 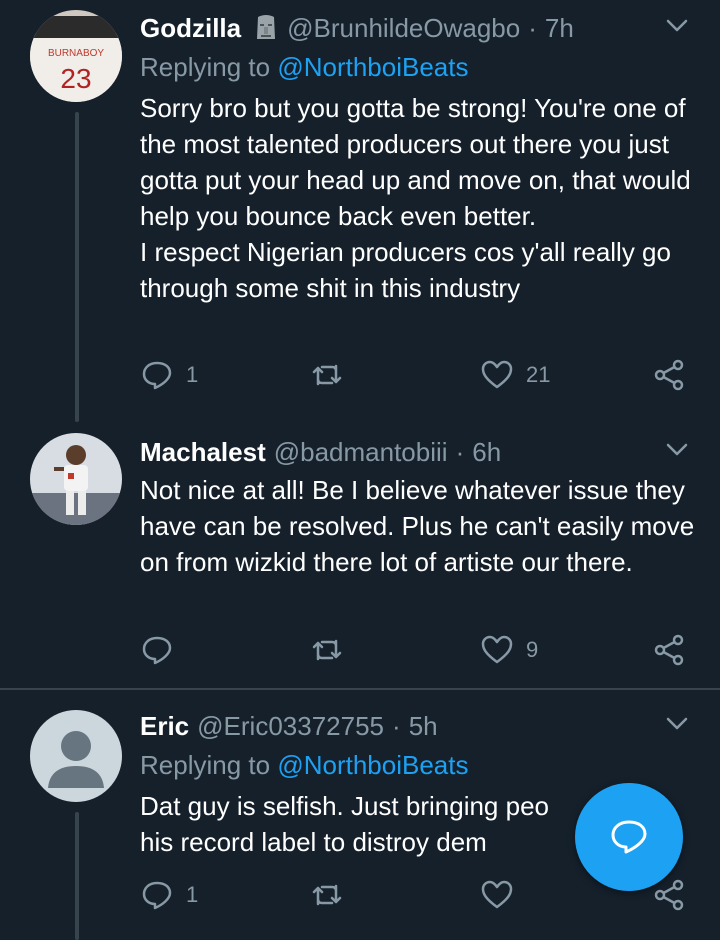 What do you see at coordinates (190, 28) in the screenshot?
I see `display-name: Godzilla` at bounding box center [190, 28].